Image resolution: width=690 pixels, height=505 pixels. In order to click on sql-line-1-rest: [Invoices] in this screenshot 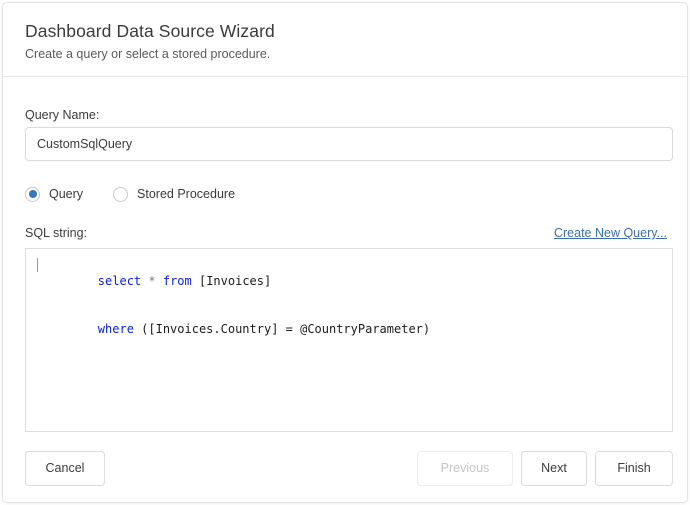, I will do `click(231, 281)`.